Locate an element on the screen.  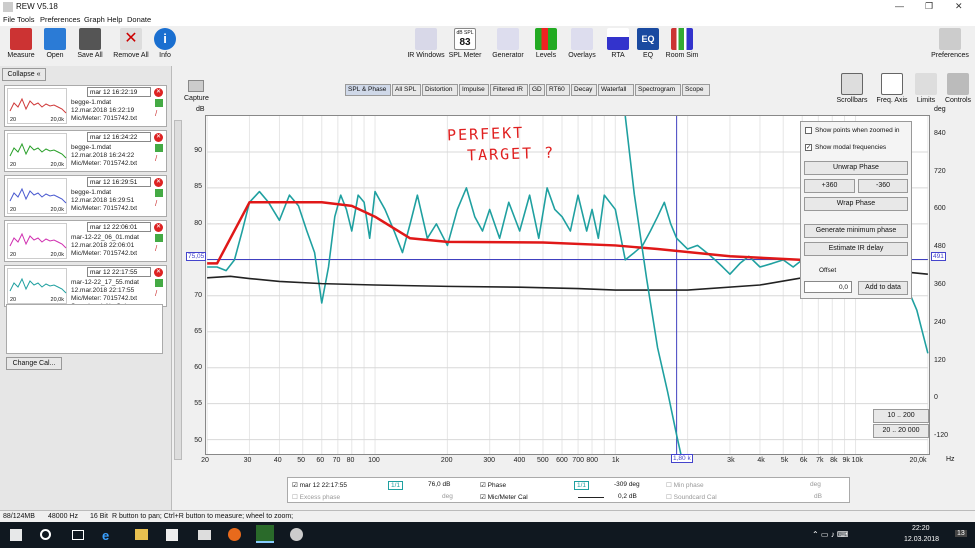
graph-tab: Decay is located at coordinates (584, 90).